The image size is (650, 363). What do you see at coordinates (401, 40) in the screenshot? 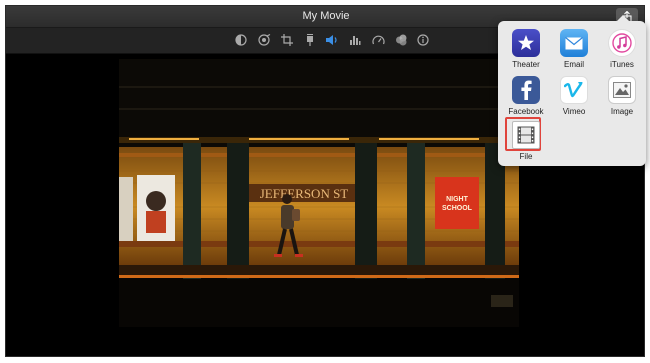
I see `clip-filter-icon` at bounding box center [401, 40].